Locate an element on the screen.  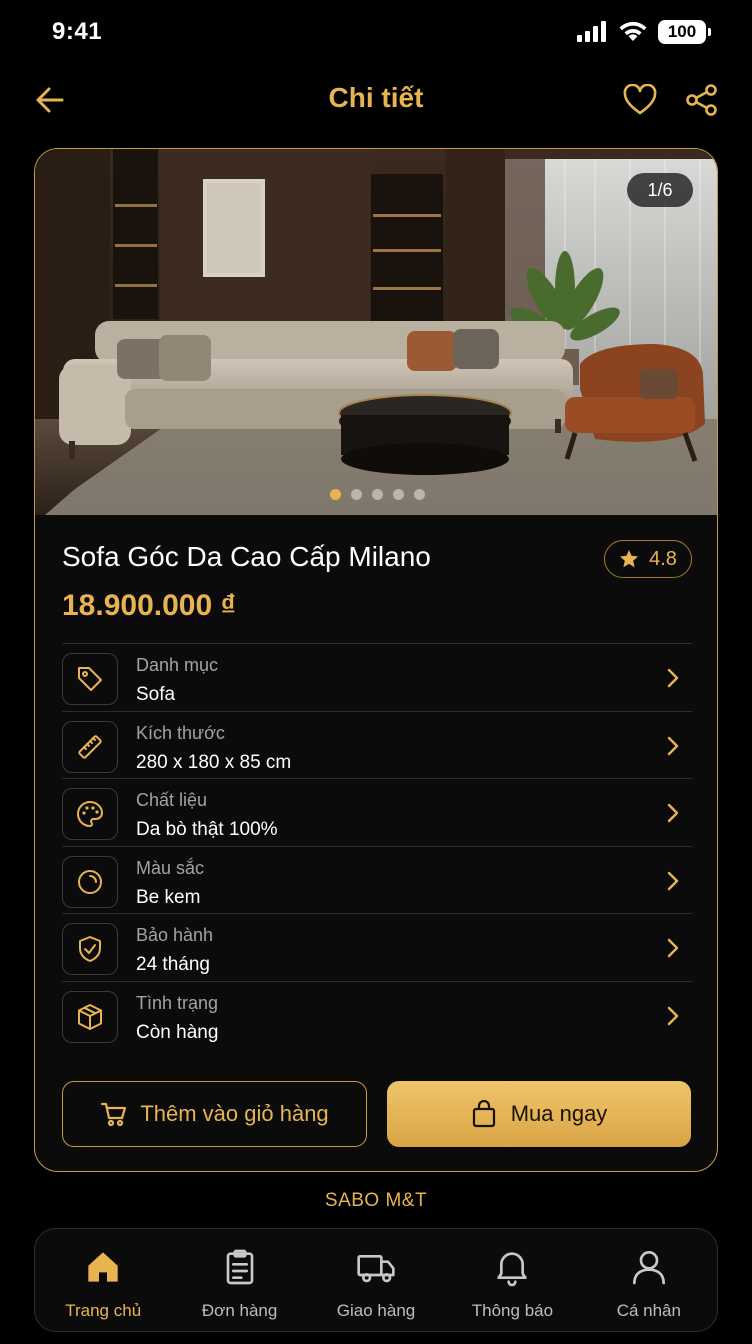
spec-row: Danh mục Sofa is located at coordinates (377, 677).